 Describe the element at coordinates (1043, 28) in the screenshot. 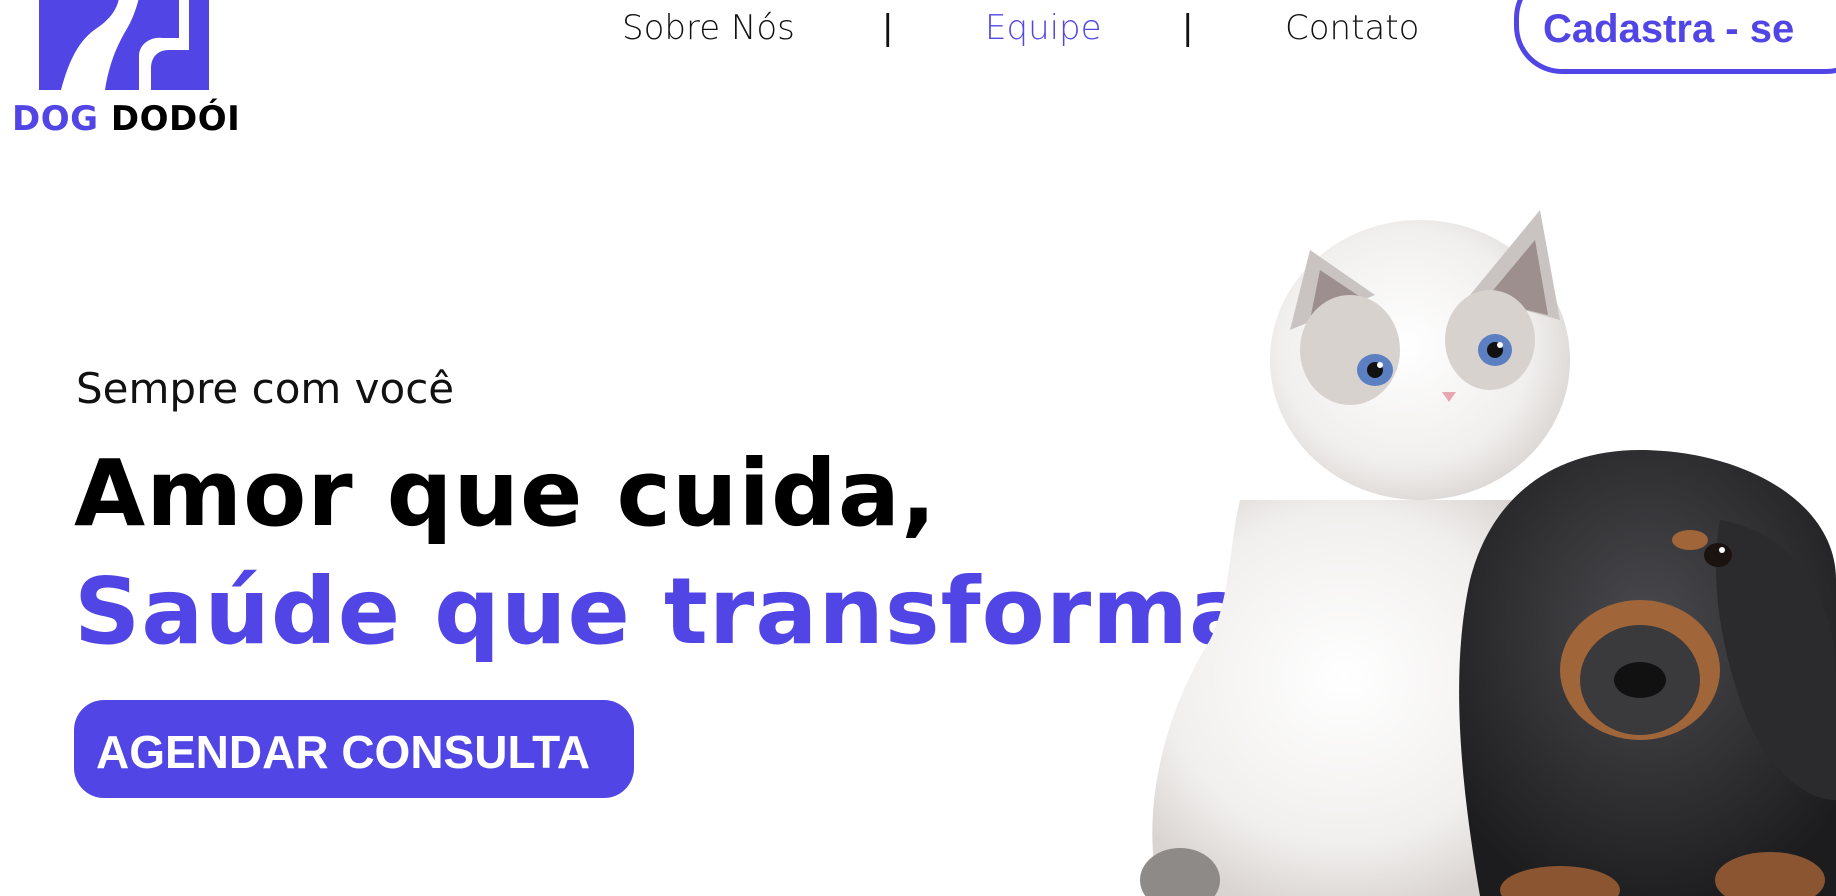

I see `nav-link-equipe: Equipe` at that location.